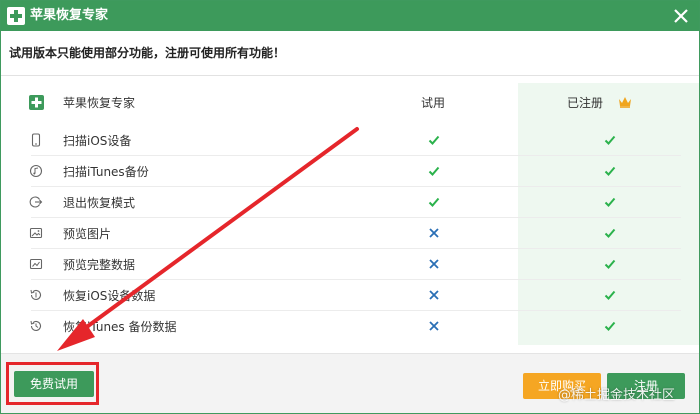 This screenshot has width=700, height=414. What do you see at coordinates (99, 265) in the screenshot?
I see `feature-label: 预览完整数据` at bounding box center [99, 265].